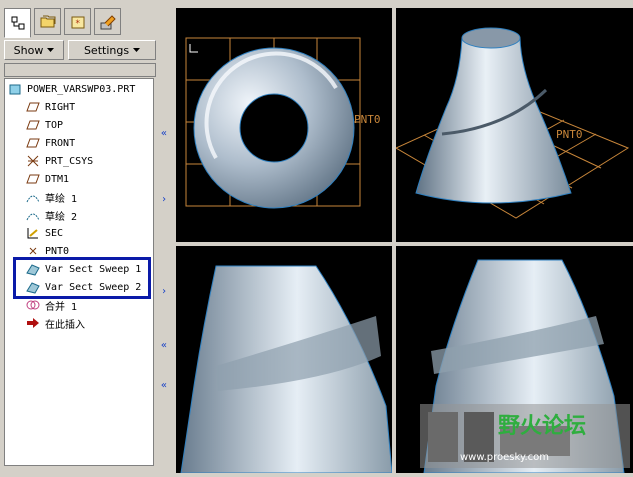 The image size is (633, 477). What do you see at coordinates (44, 125) in the screenshot?
I see `tree-item-top: TOP` at bounding box center [44, 125].